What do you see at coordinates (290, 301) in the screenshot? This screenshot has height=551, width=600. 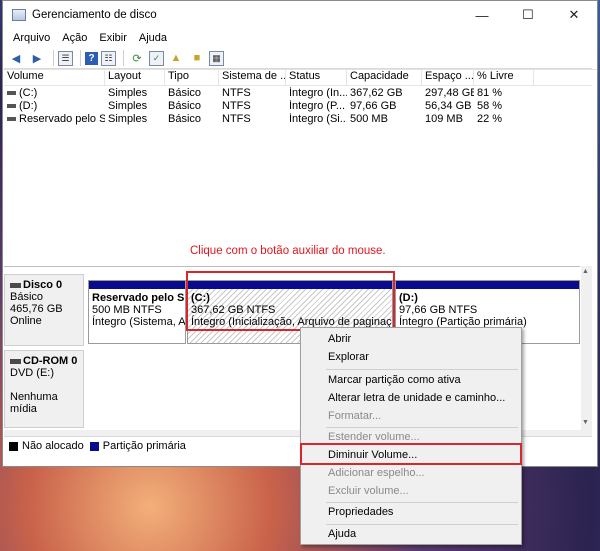 I see `highlight-box-partition-c` at bounding box center [290, 301].